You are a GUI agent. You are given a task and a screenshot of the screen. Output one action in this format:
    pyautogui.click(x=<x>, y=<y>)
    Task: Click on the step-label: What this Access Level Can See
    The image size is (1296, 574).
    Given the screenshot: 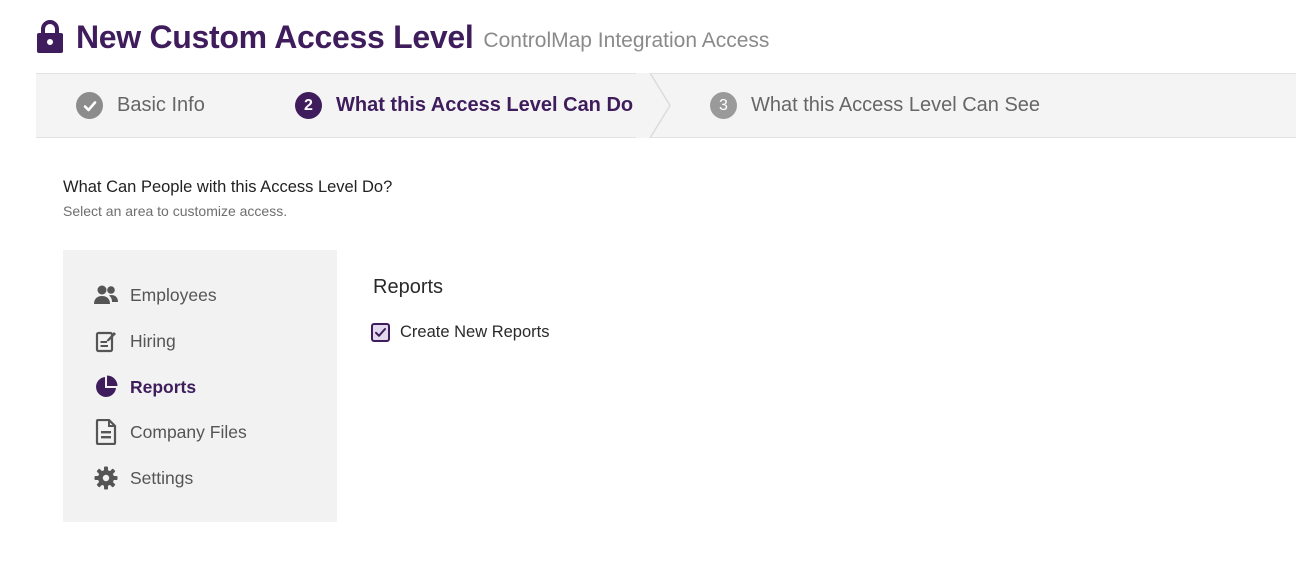 What is the action you would take?
    pyautogui.click(x=896, y=105)
    